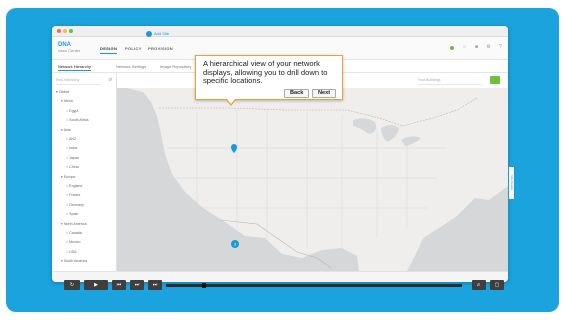 The image size is (565, 320). I want to click on tree-item: ○ USA, so click(71, 252).